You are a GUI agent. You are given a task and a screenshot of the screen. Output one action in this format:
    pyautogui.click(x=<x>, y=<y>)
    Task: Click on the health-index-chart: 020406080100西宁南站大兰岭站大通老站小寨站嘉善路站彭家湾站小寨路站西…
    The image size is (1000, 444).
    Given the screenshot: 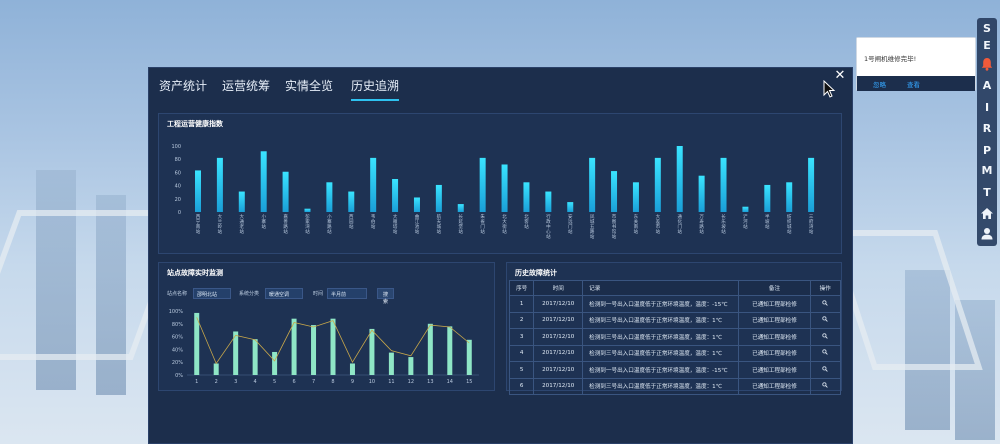 What is the action you would take?
    pyautogui.click(x=493, y=192)
    